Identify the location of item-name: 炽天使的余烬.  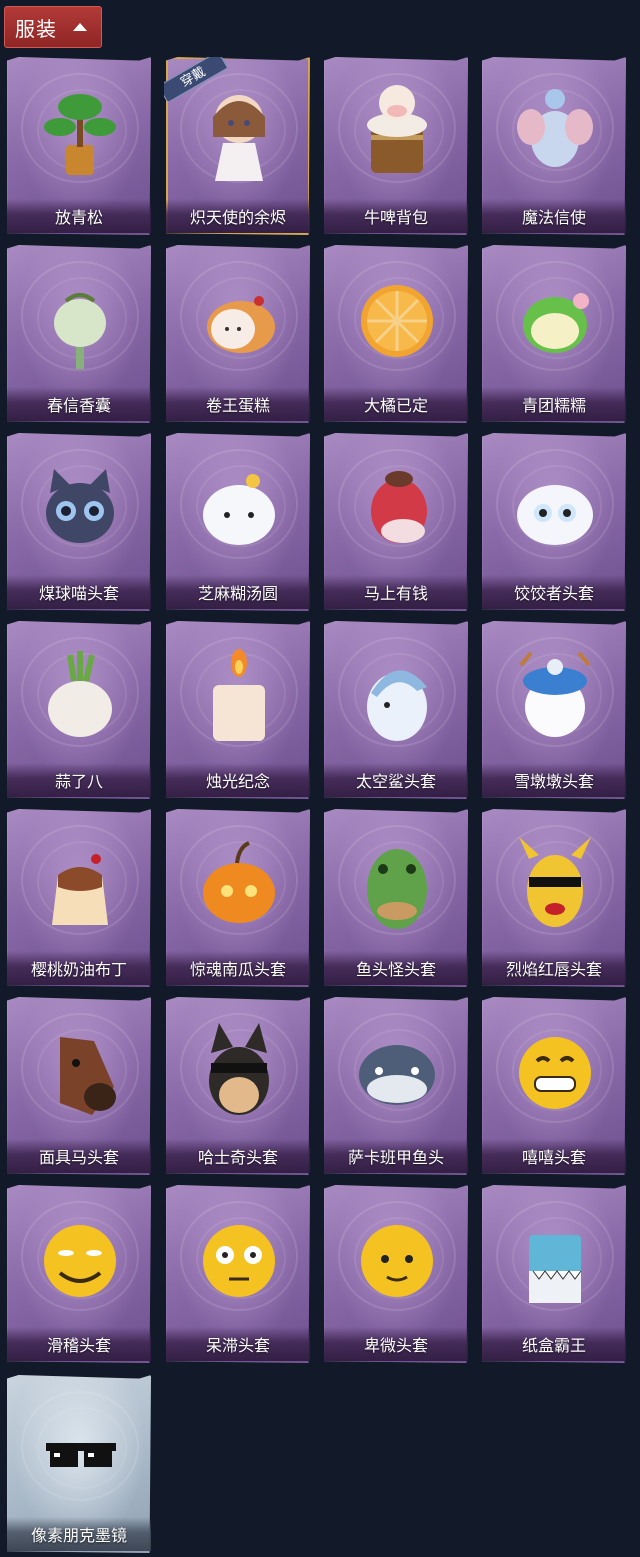
(237, 217).